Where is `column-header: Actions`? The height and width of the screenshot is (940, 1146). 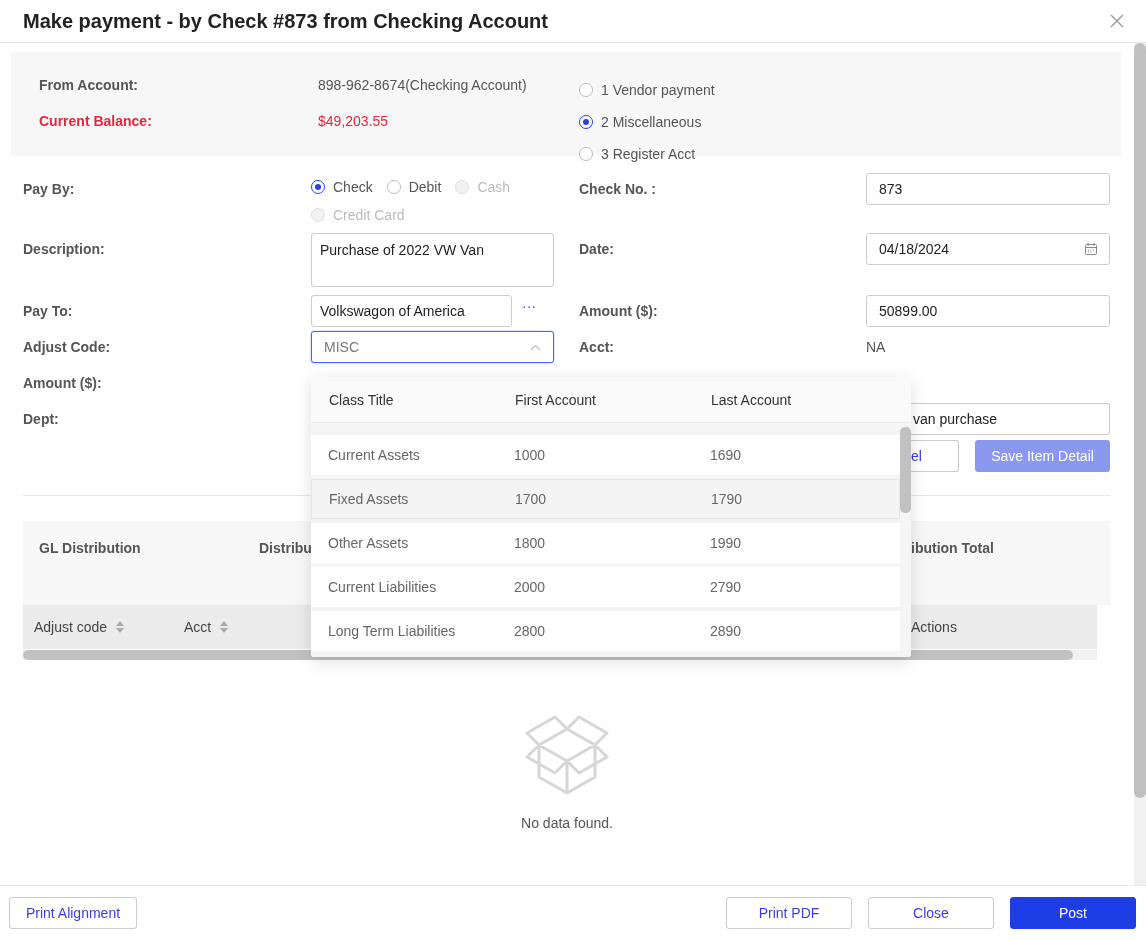 column-header: Actions is located at coordinates (934, 627).